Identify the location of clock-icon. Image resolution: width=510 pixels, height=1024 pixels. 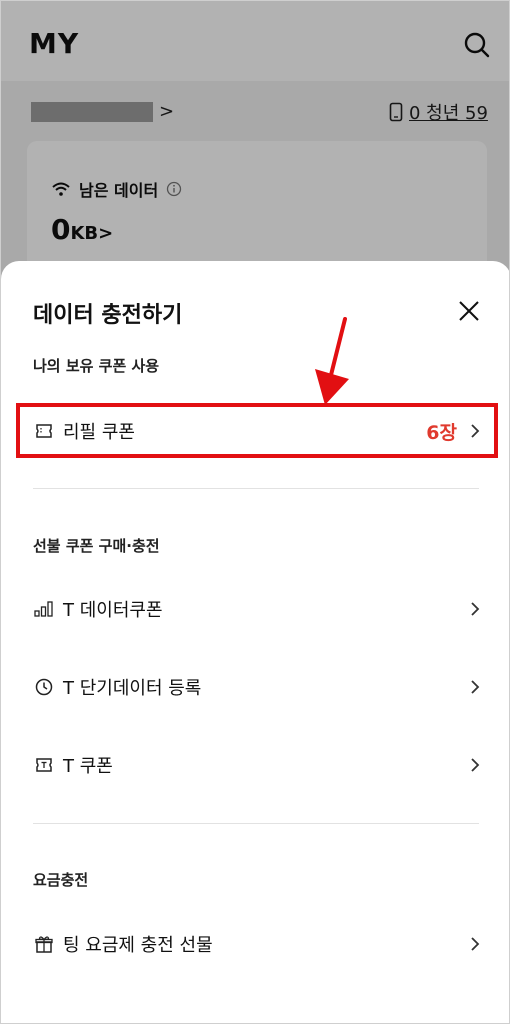
(44, 687).